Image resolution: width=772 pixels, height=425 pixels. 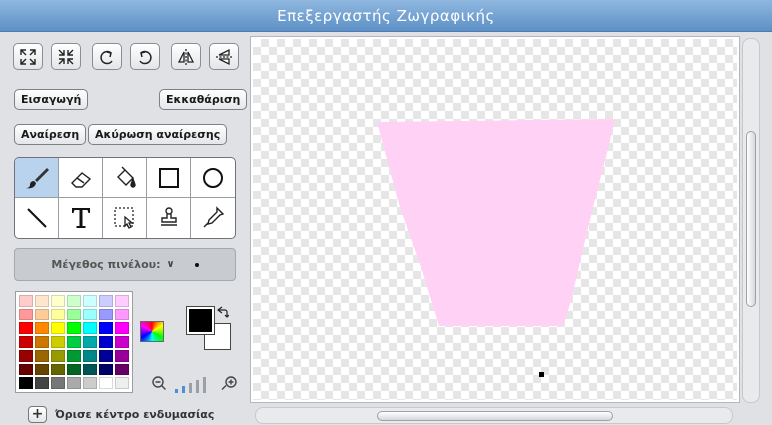 I want to click on tool-stamp, so click(x=169, y=218).